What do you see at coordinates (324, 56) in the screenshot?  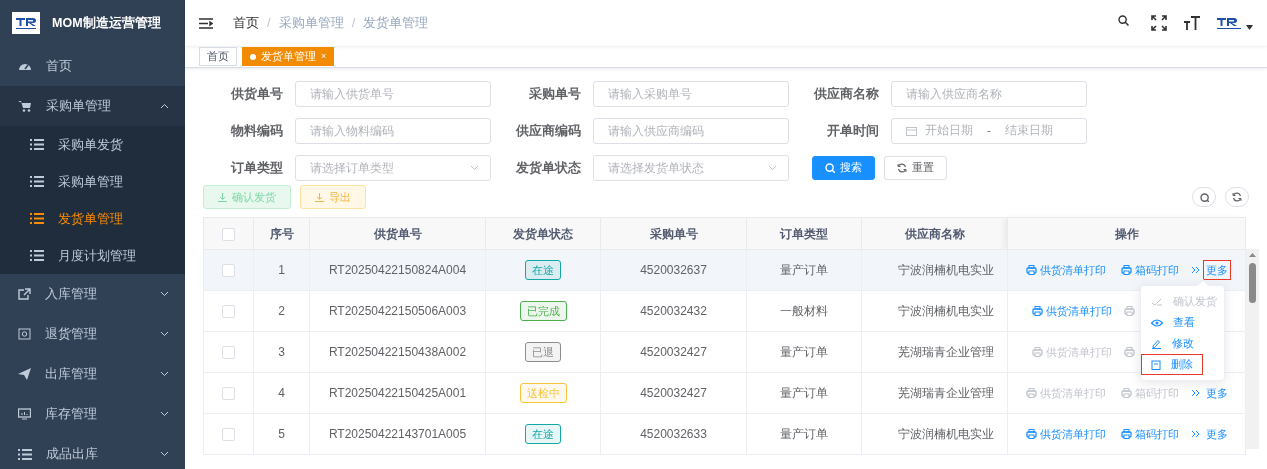 I see `close-icon: ×` at bounding box center [324, 56].